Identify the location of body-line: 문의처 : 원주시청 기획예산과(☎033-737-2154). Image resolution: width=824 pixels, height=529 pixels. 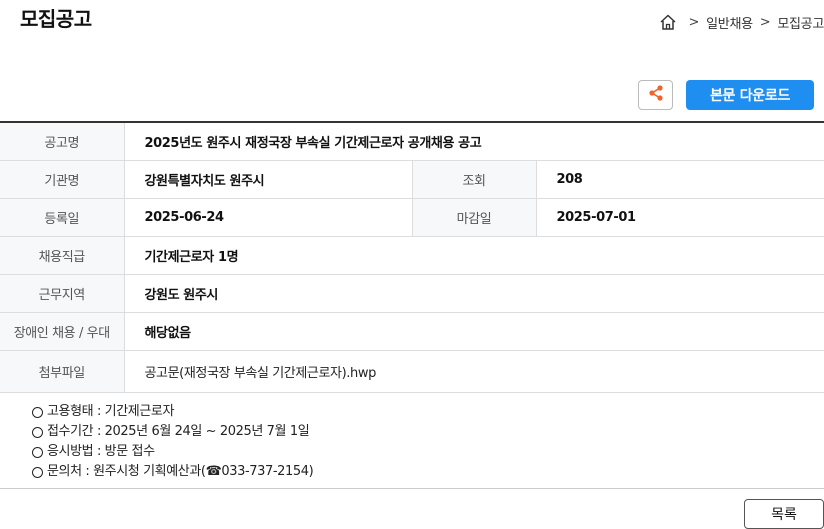
(173, 472).